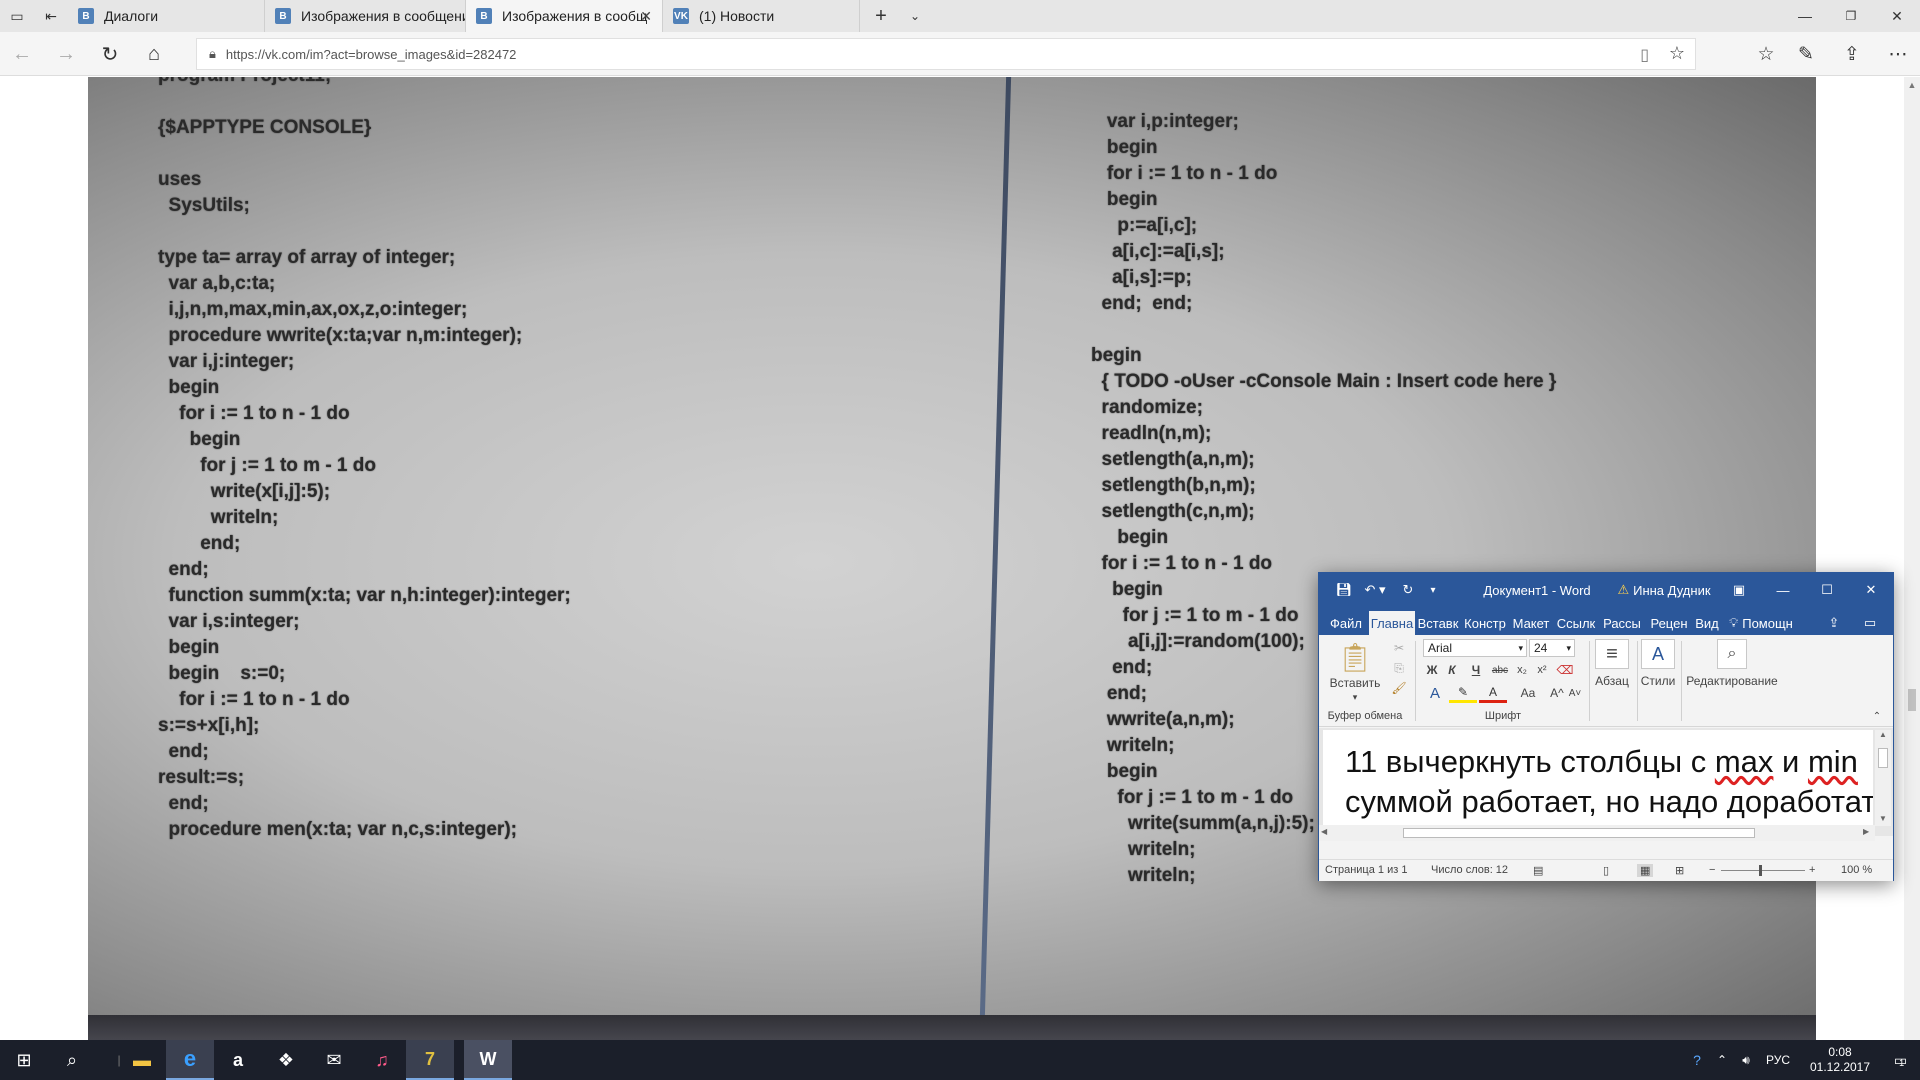  What do you see at coordinates (1852, 54) in the screenshot?
I see `share-icon: ⇪` at bounding box center [1852, 54].